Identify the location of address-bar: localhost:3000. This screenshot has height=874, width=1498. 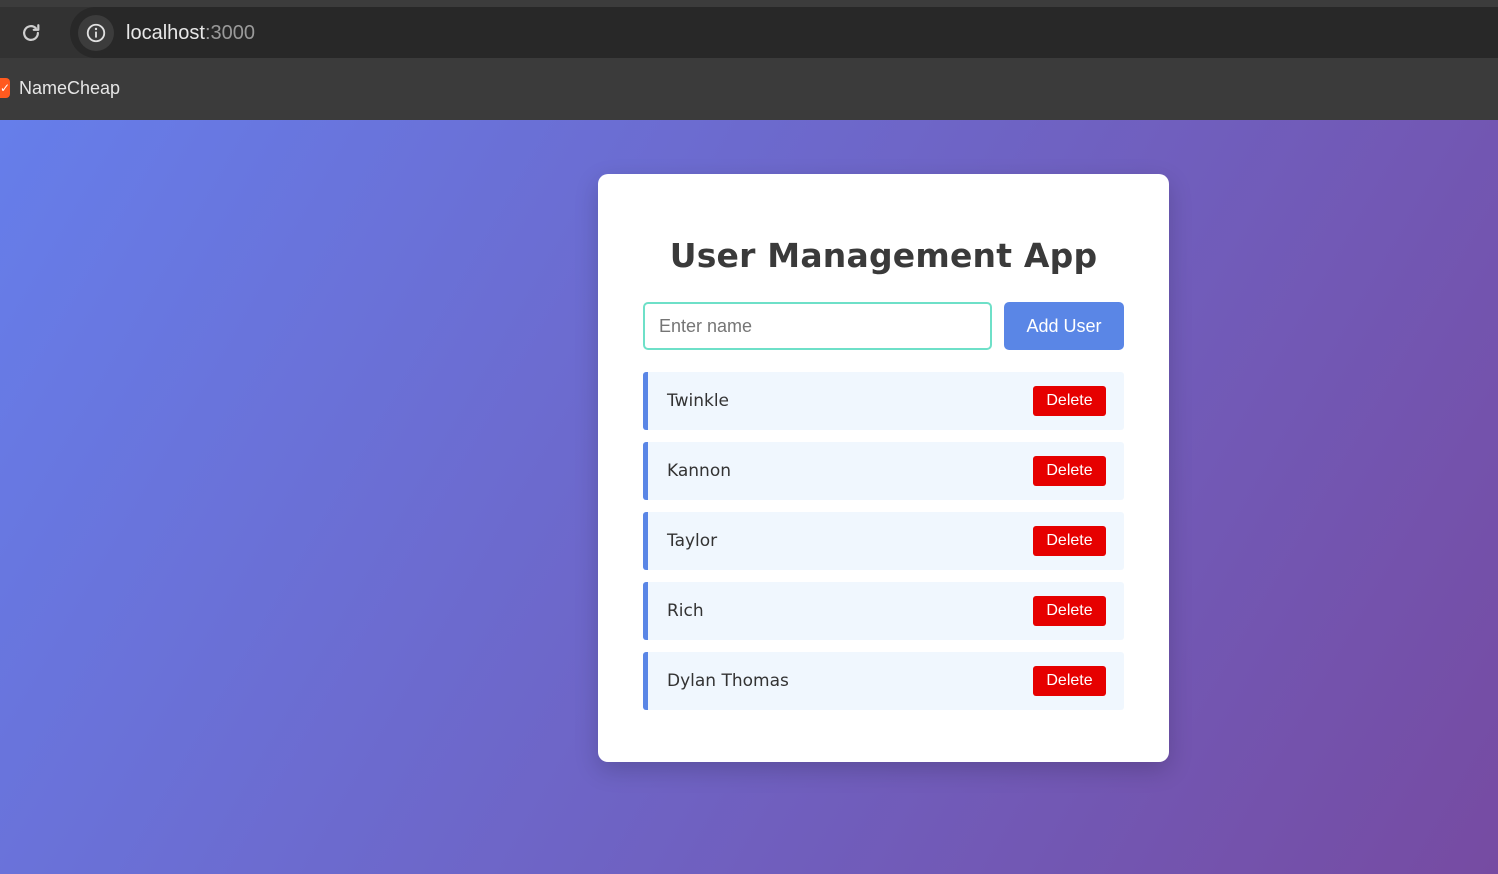
(784, 32).